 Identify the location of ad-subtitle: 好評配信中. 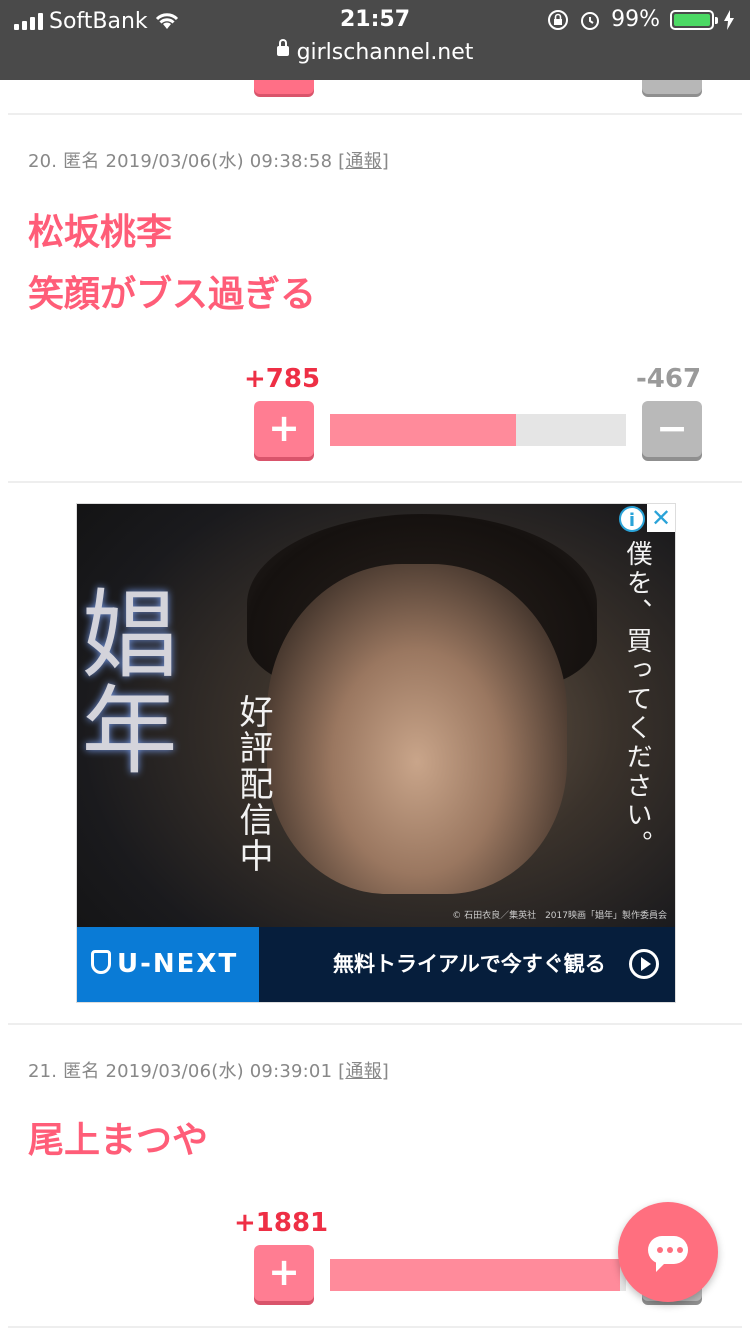
(253, 784).